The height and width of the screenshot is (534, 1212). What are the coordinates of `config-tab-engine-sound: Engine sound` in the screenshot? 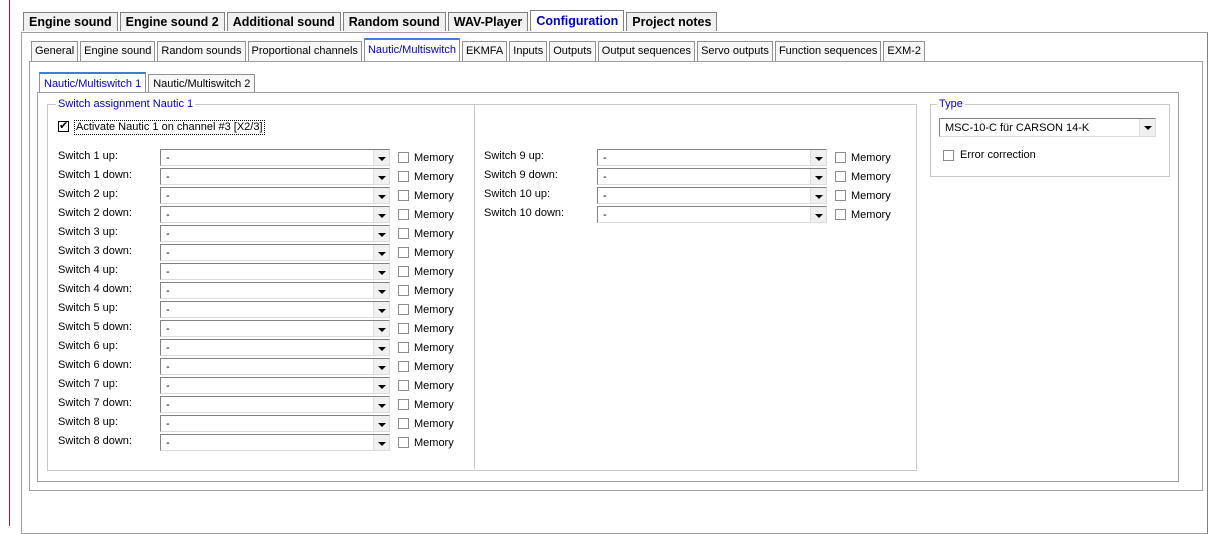 It's located at (118, 51).